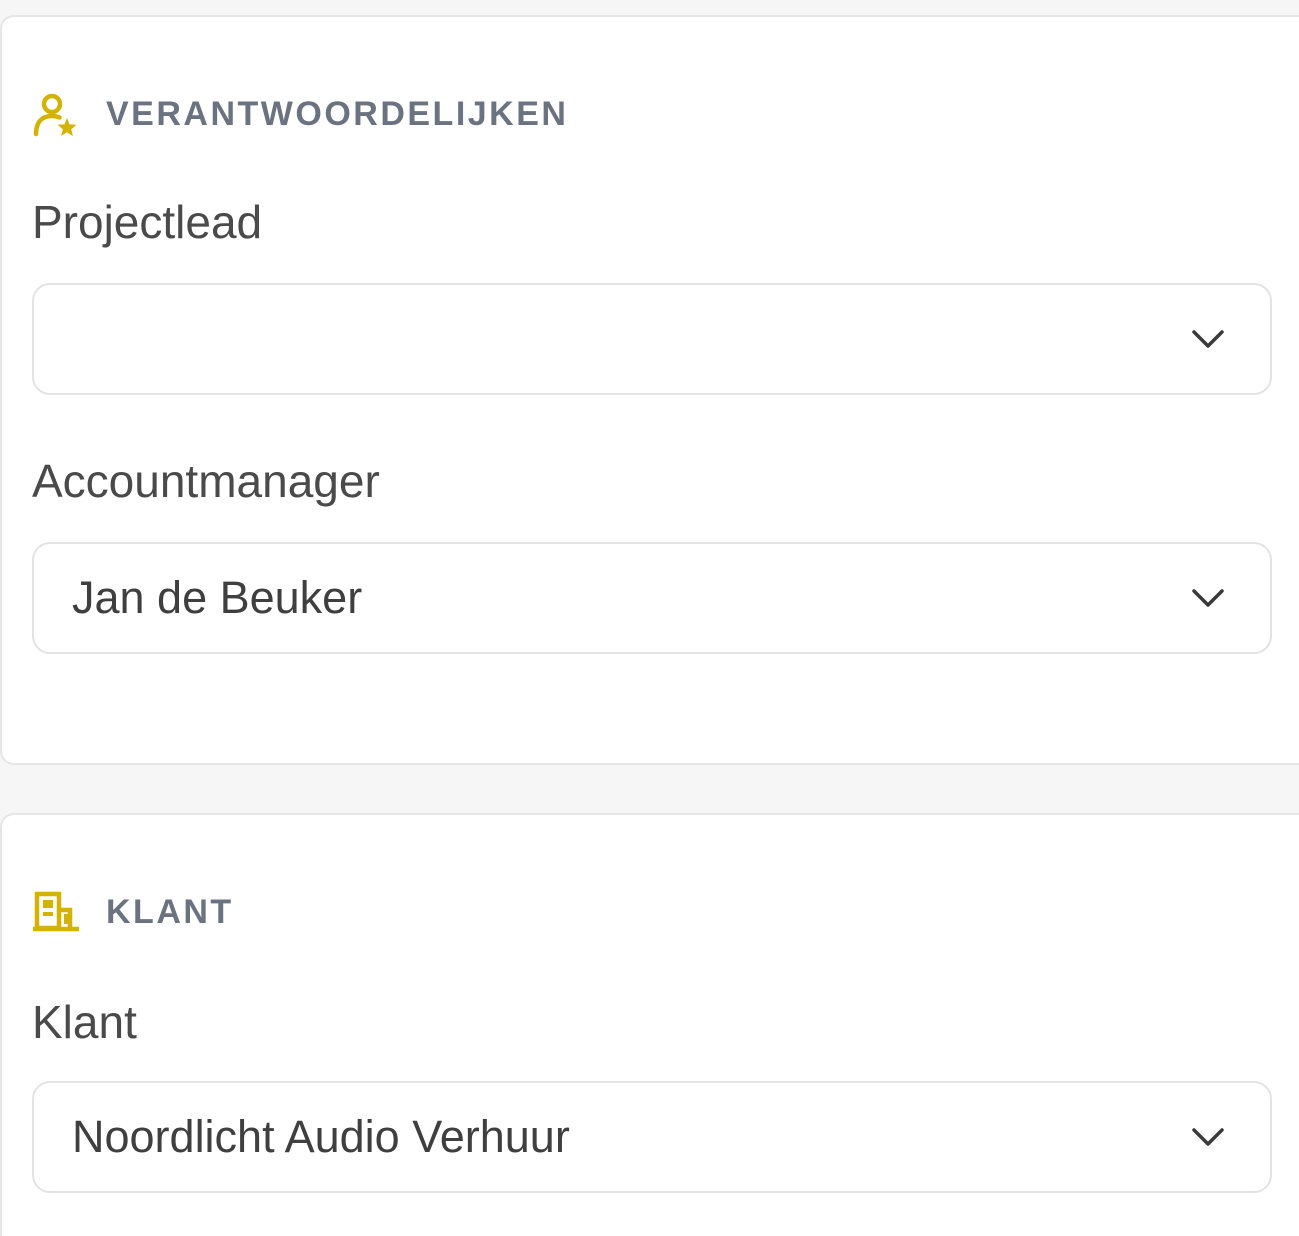  What do you see at coordinates (147, 222) in the screenshot?
I see `projectlead-label: Projectlead` at bounding box center [147, 222].